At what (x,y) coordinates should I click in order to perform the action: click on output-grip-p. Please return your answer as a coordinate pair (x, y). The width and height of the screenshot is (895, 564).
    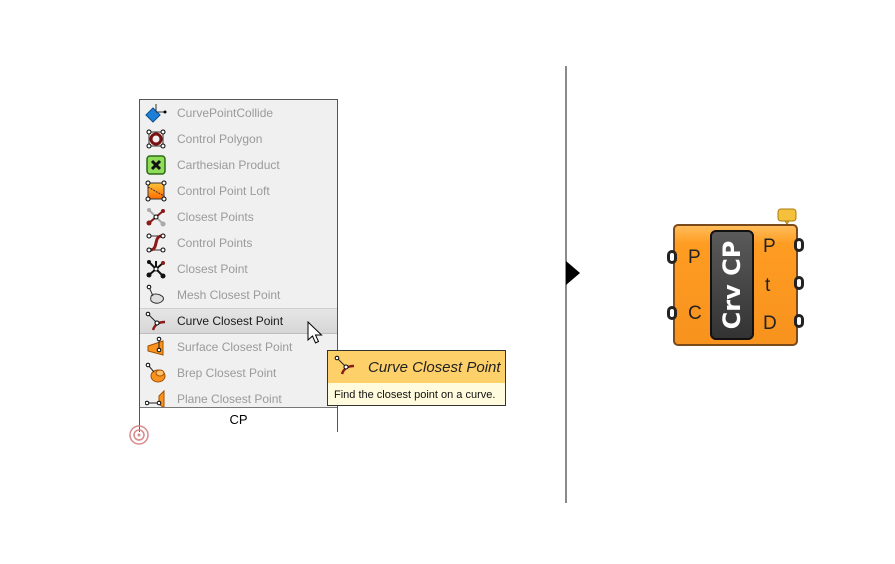
    Looking at the image, I should click on (799, 245).